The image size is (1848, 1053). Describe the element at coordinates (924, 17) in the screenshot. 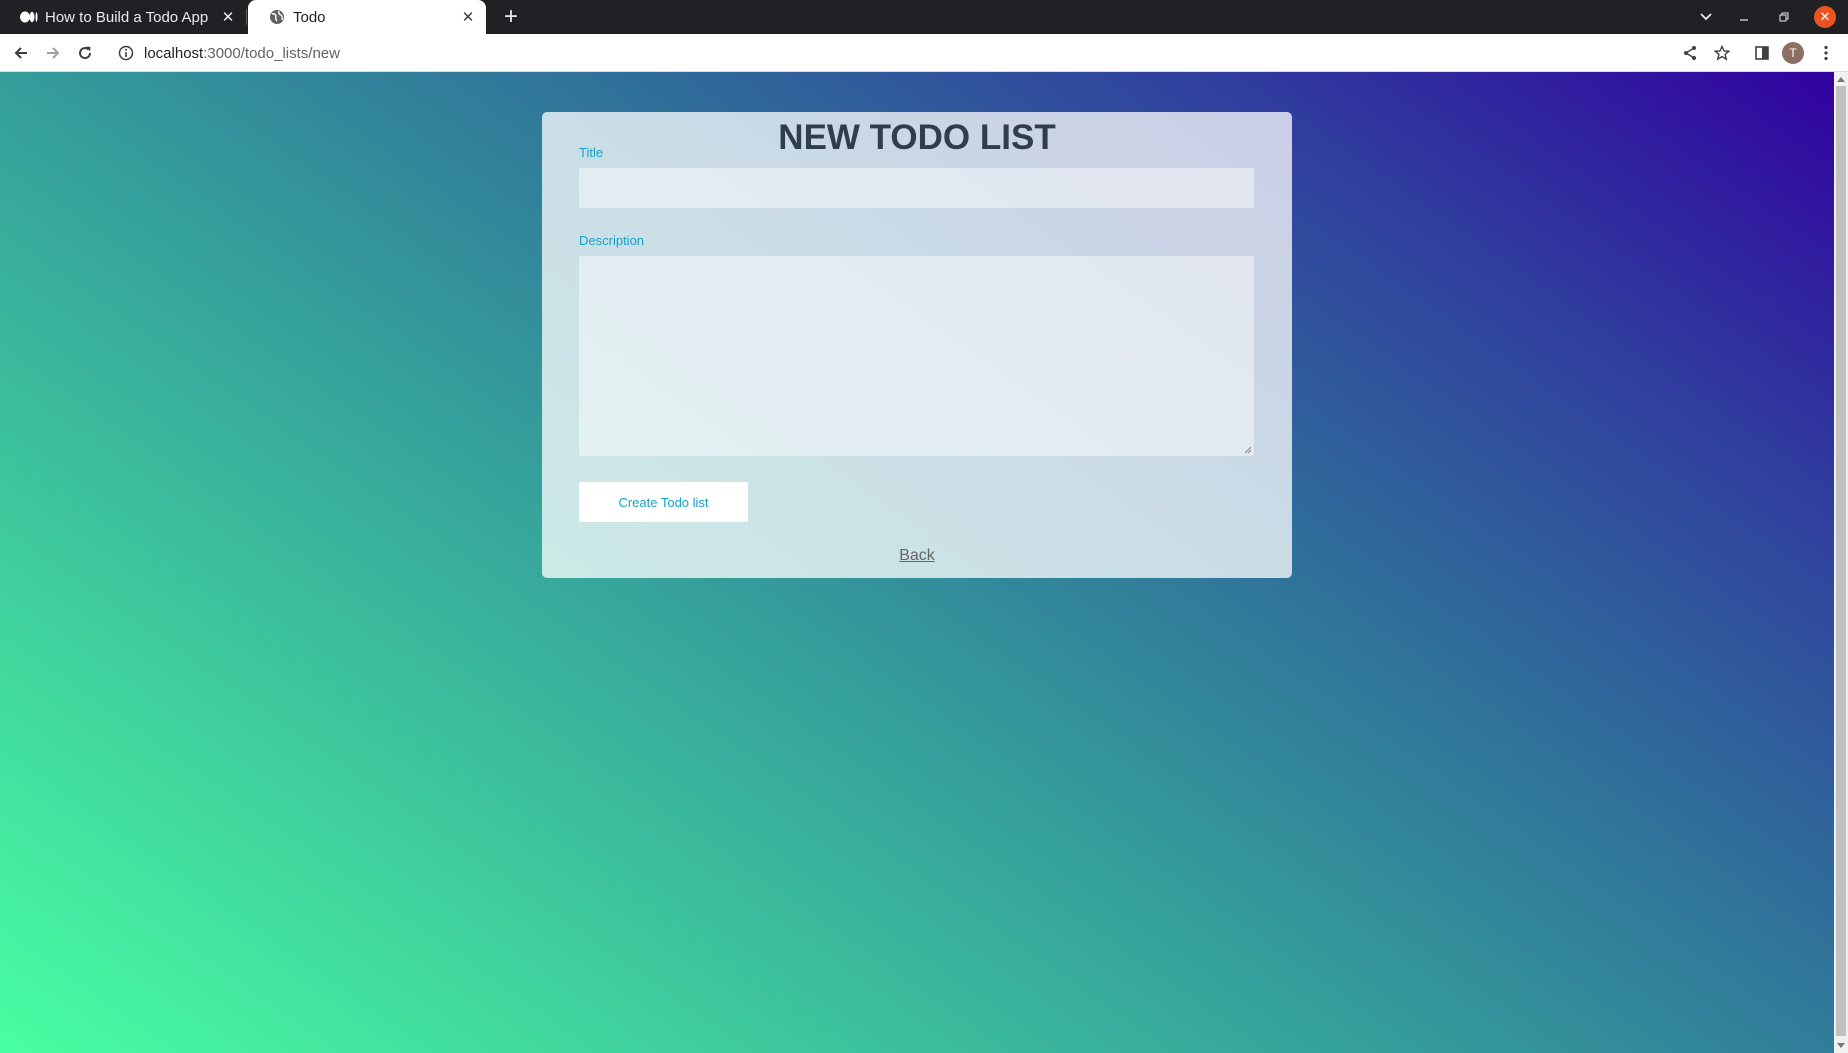

I see `tab-bar: How to Build a Todo App ✕ Todo ✕ + ✕` at that location.